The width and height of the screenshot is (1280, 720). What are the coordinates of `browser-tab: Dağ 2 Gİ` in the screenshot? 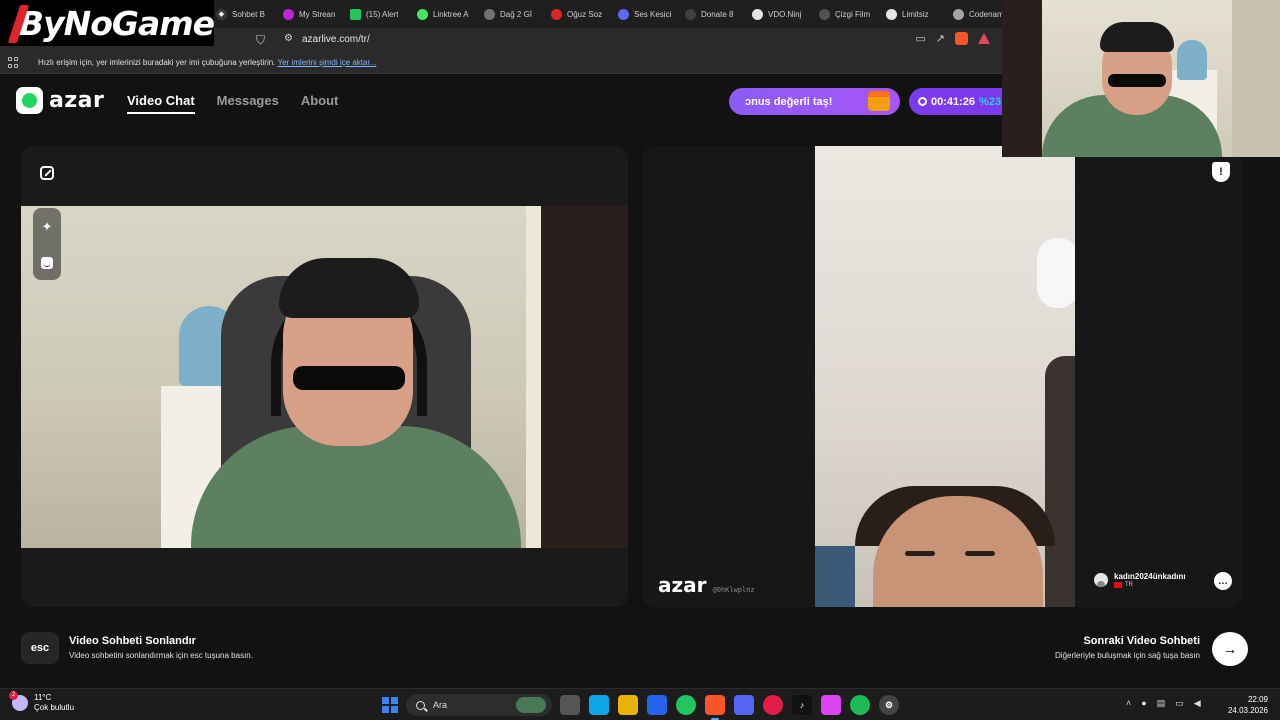 It's located at (511, 14).